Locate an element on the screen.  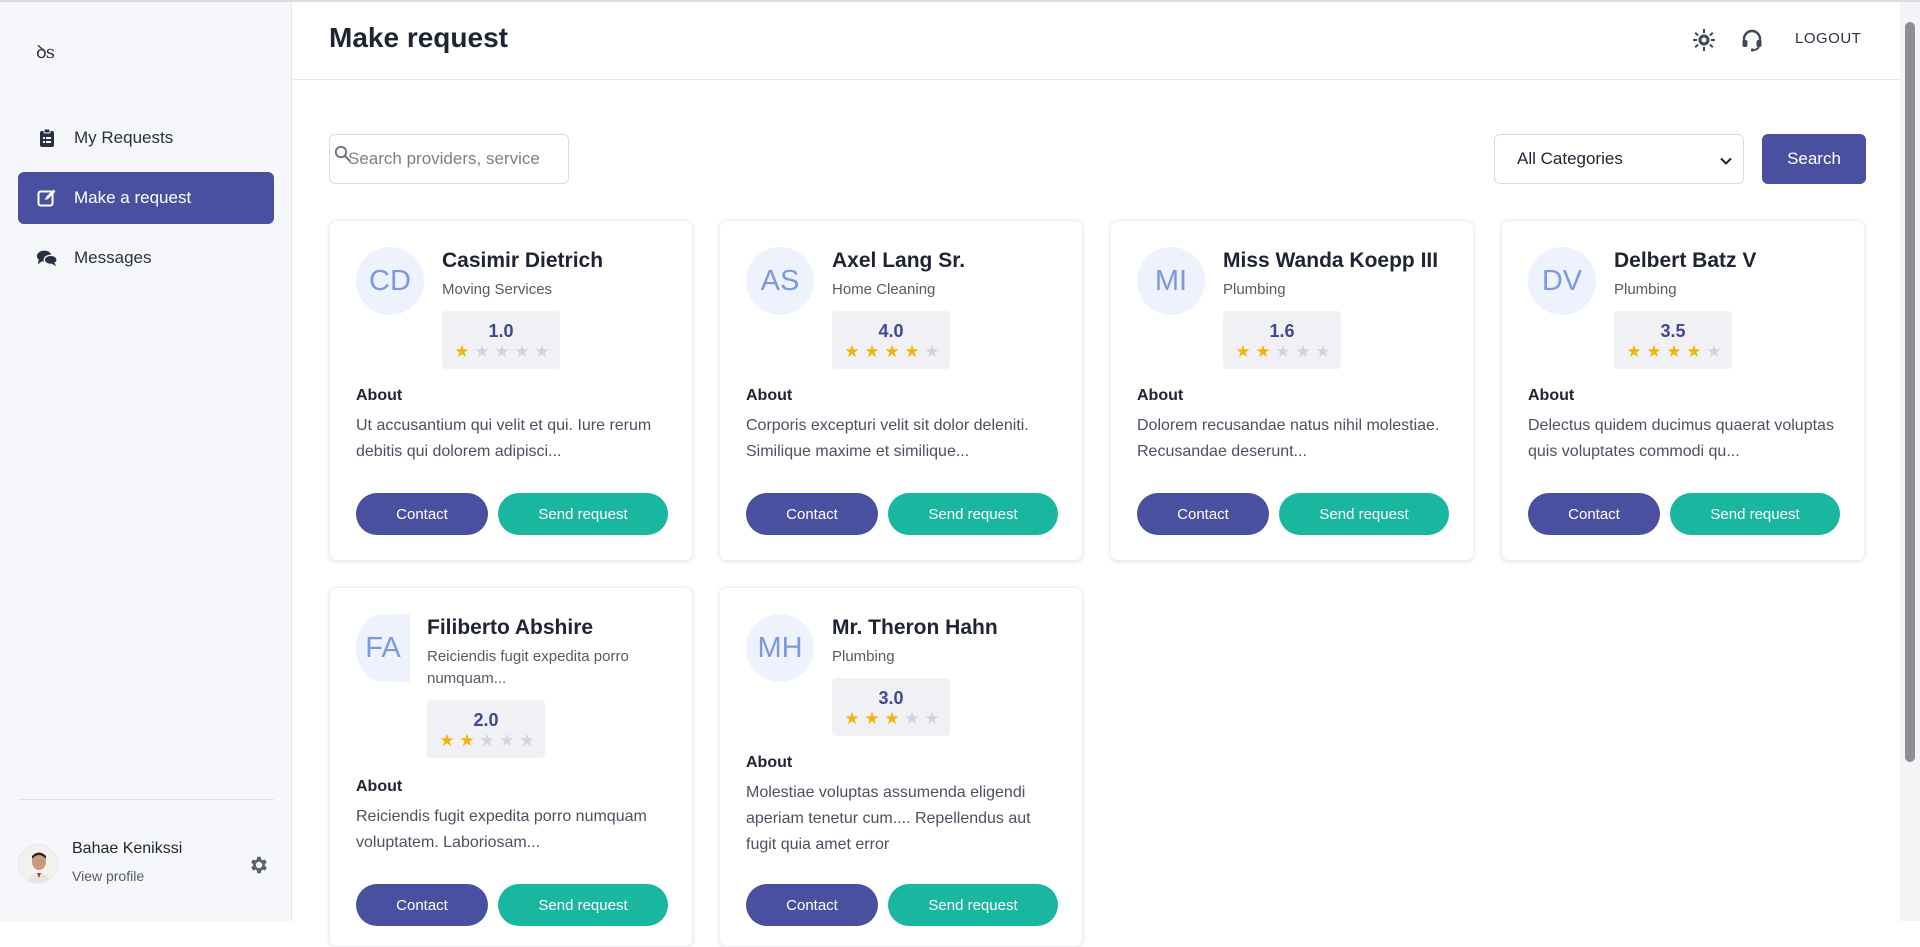
support-headset-icon is located at coordinates (1752, 40).